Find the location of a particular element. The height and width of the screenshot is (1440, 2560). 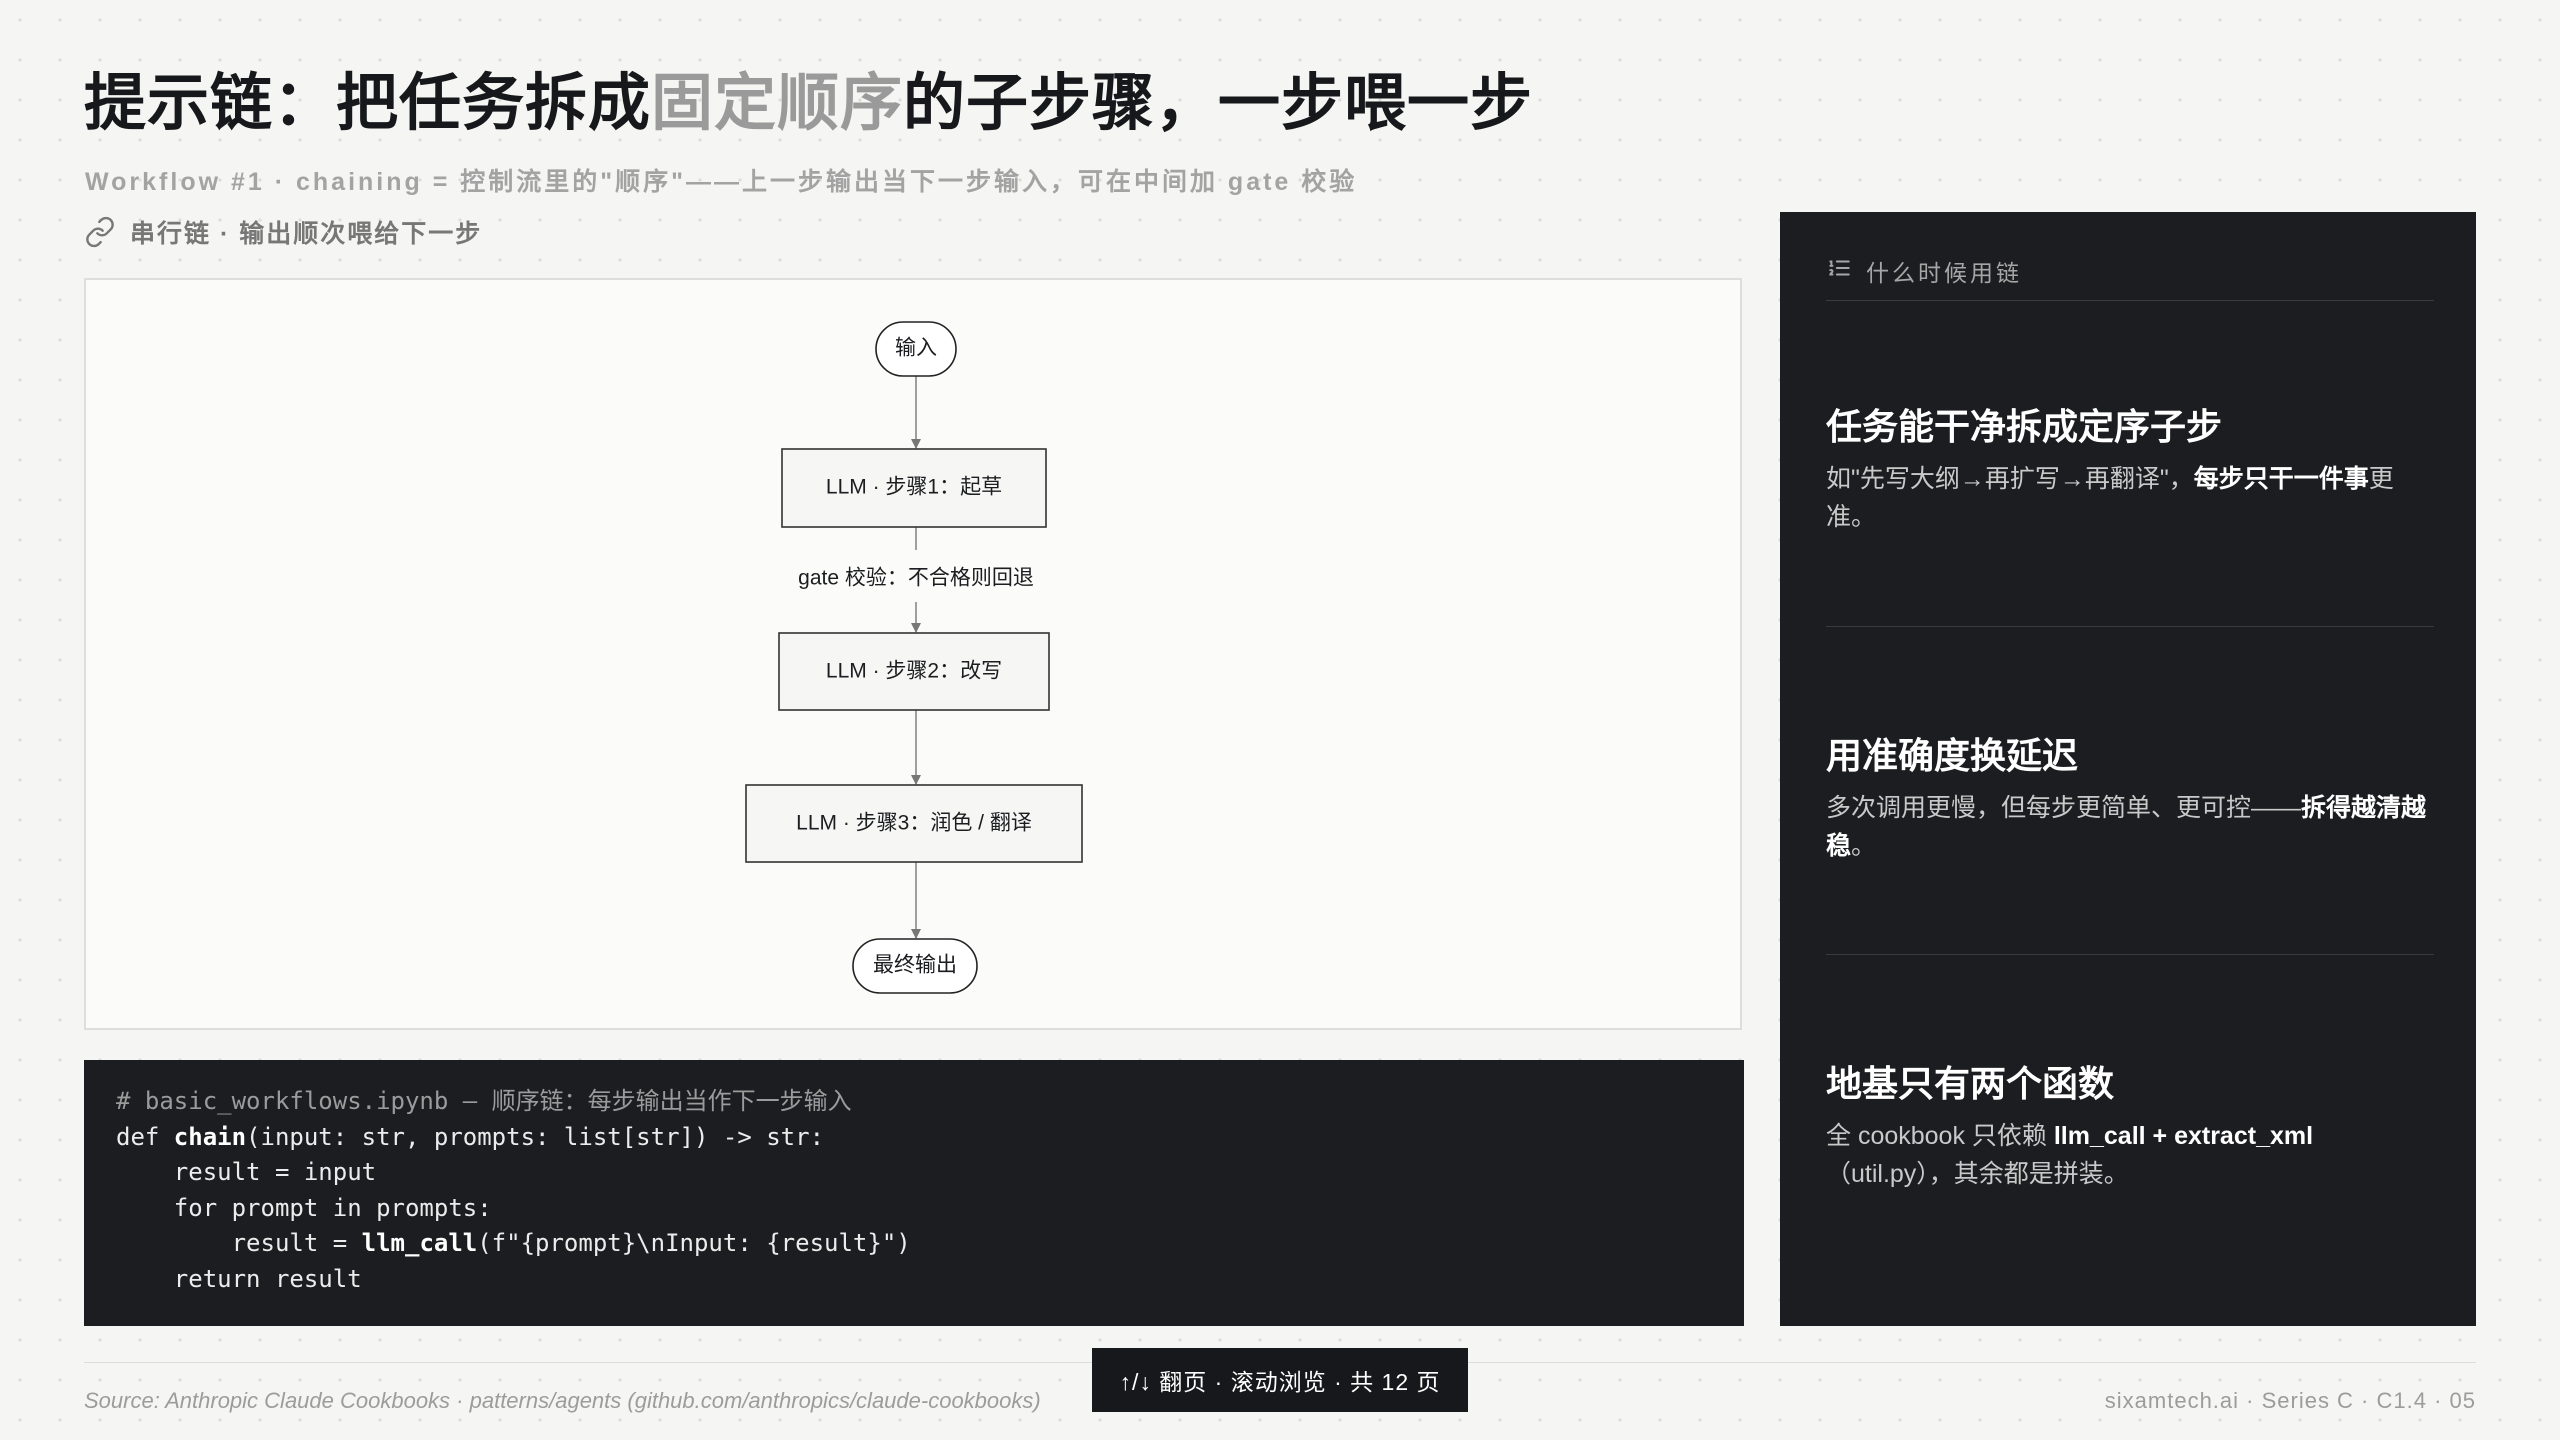

link-icon is located at coordinates (100, 232).